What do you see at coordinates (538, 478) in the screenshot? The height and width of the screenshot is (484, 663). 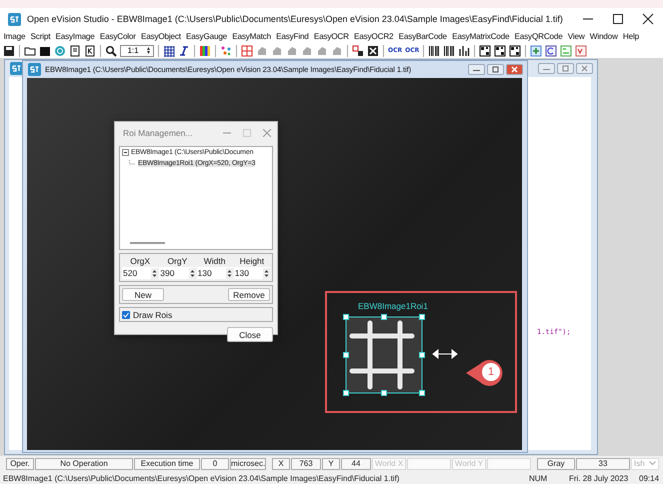 I see `num-lock-indicator: NUM` at bounding box center [538, 478].